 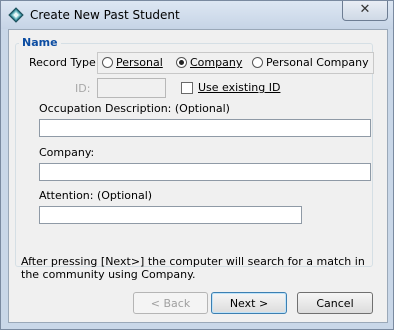 I want to click on occupation-input, so click(x=205, y=128).